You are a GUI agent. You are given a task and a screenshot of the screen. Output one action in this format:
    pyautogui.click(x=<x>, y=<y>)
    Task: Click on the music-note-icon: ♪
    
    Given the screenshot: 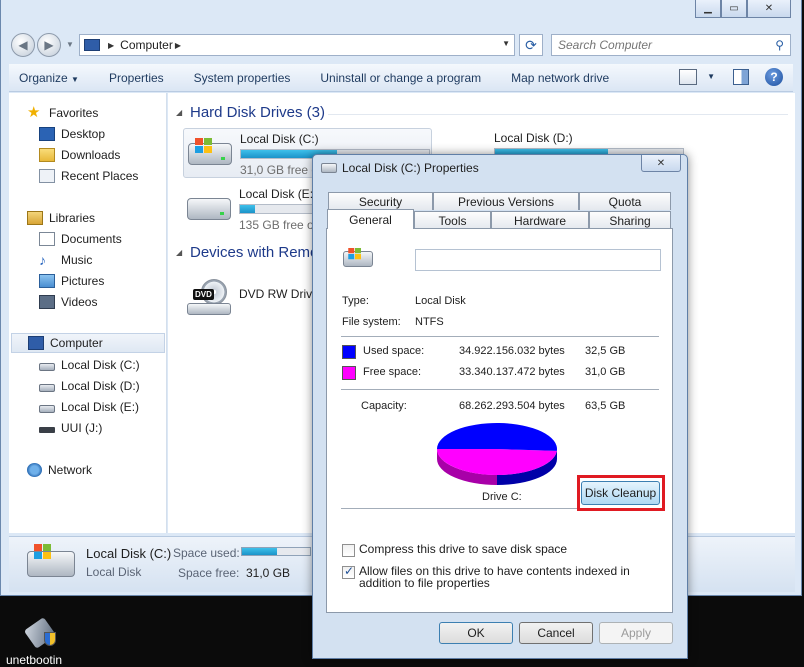 What is the action you would take?
    pyautogui.click(x=42, y=260)
    